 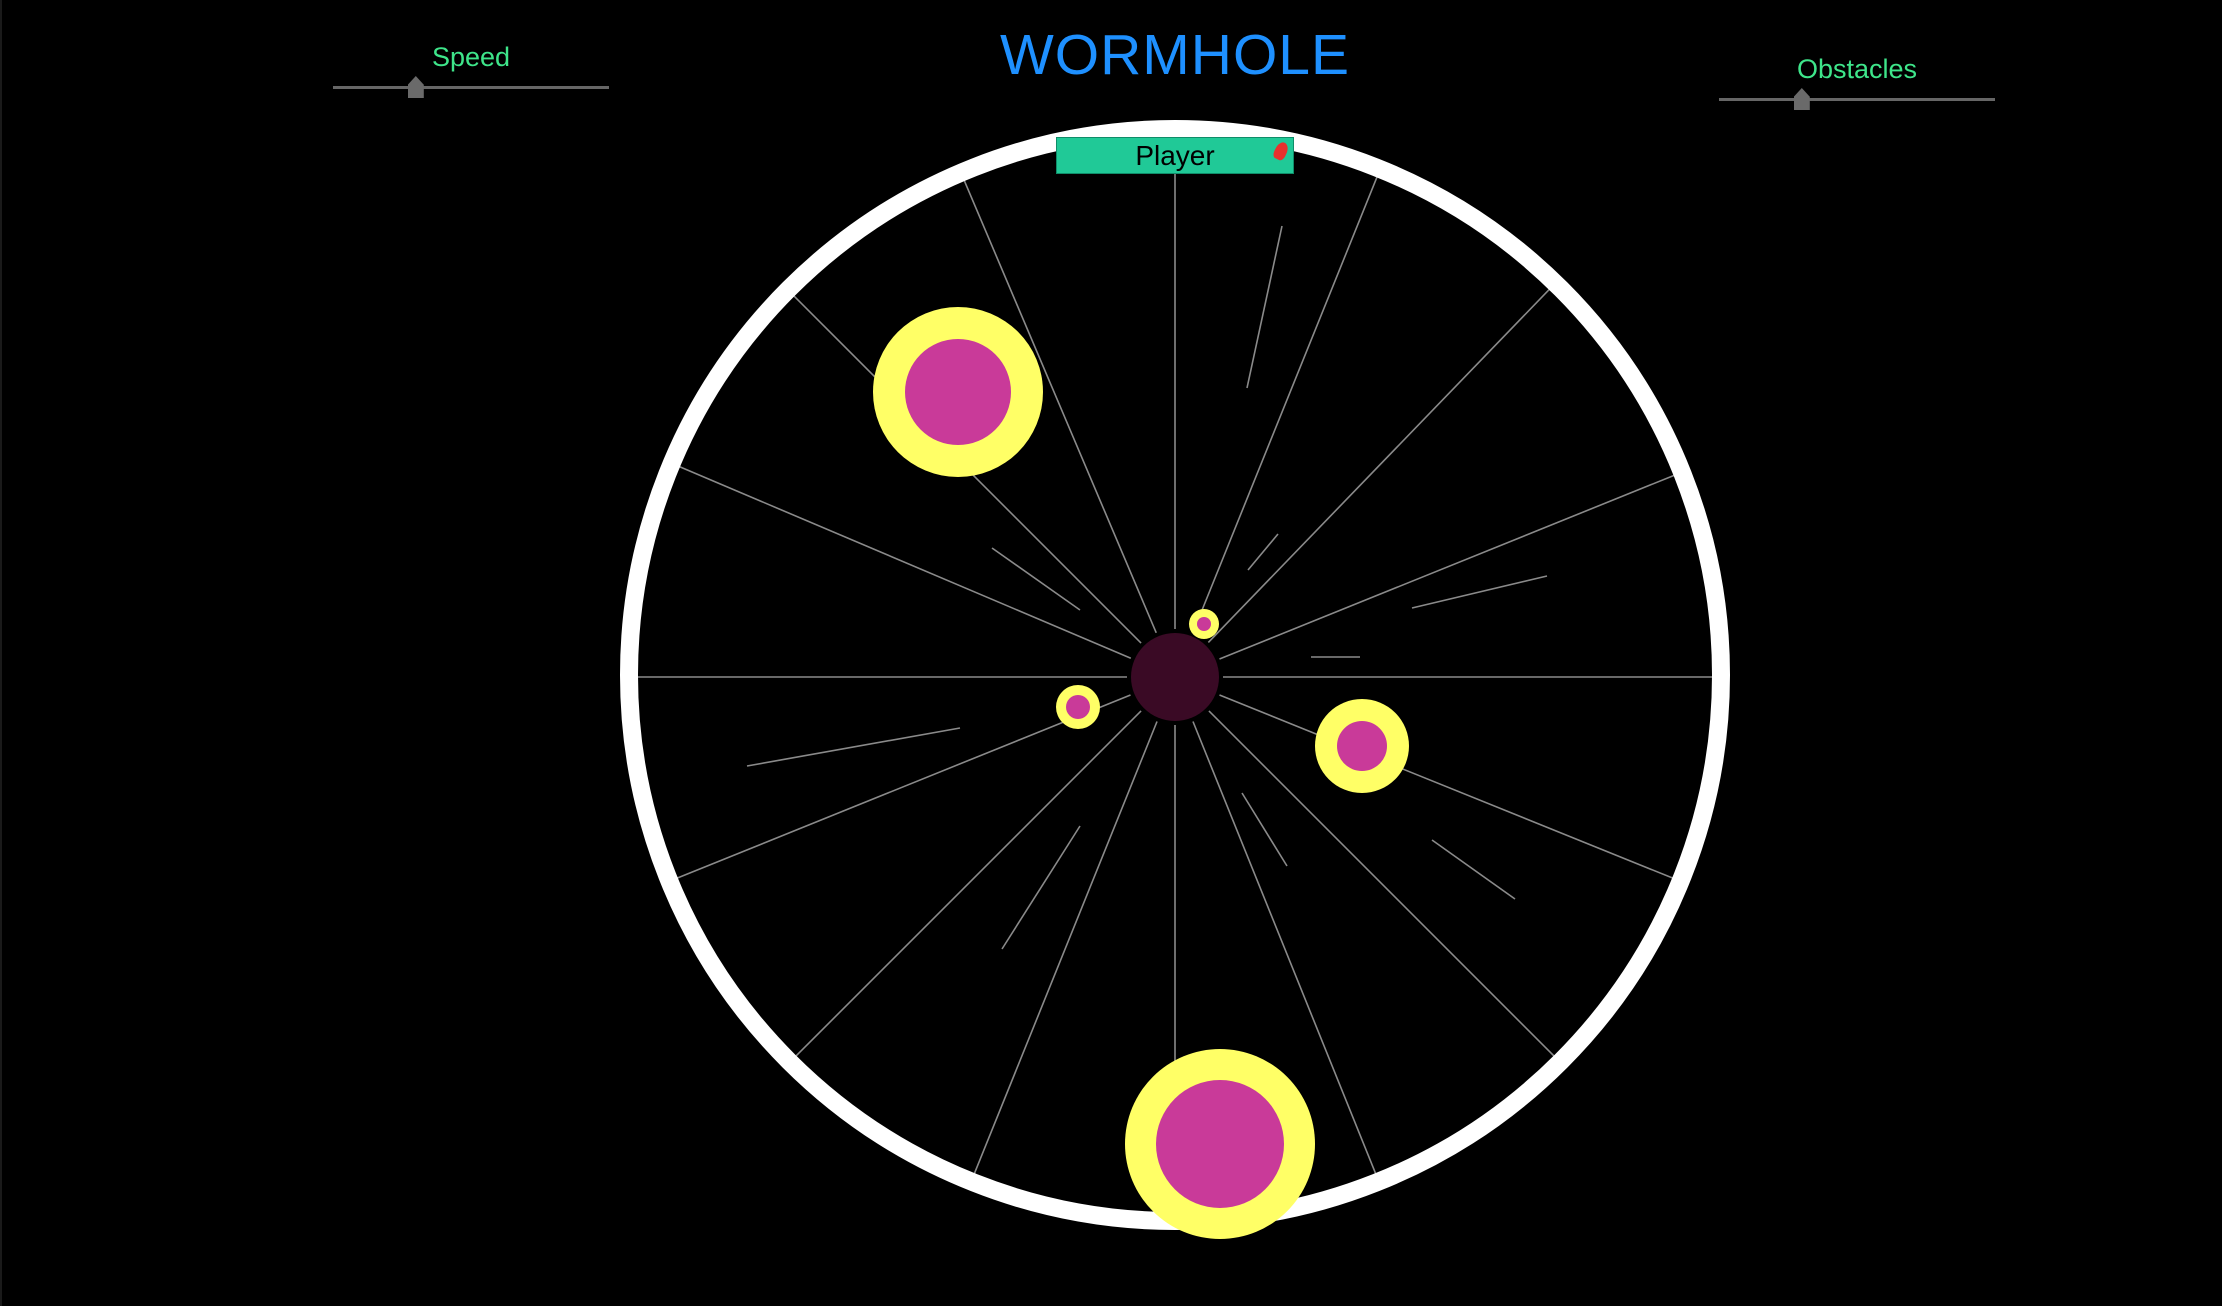 I want to click on player-label: Player, so click(x=1175, y=155).